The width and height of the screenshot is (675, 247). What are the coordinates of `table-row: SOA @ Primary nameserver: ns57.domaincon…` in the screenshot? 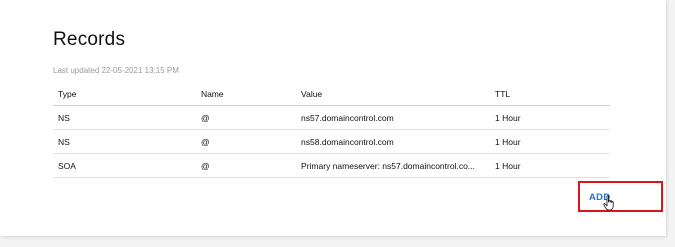 It's located at (331, 165).